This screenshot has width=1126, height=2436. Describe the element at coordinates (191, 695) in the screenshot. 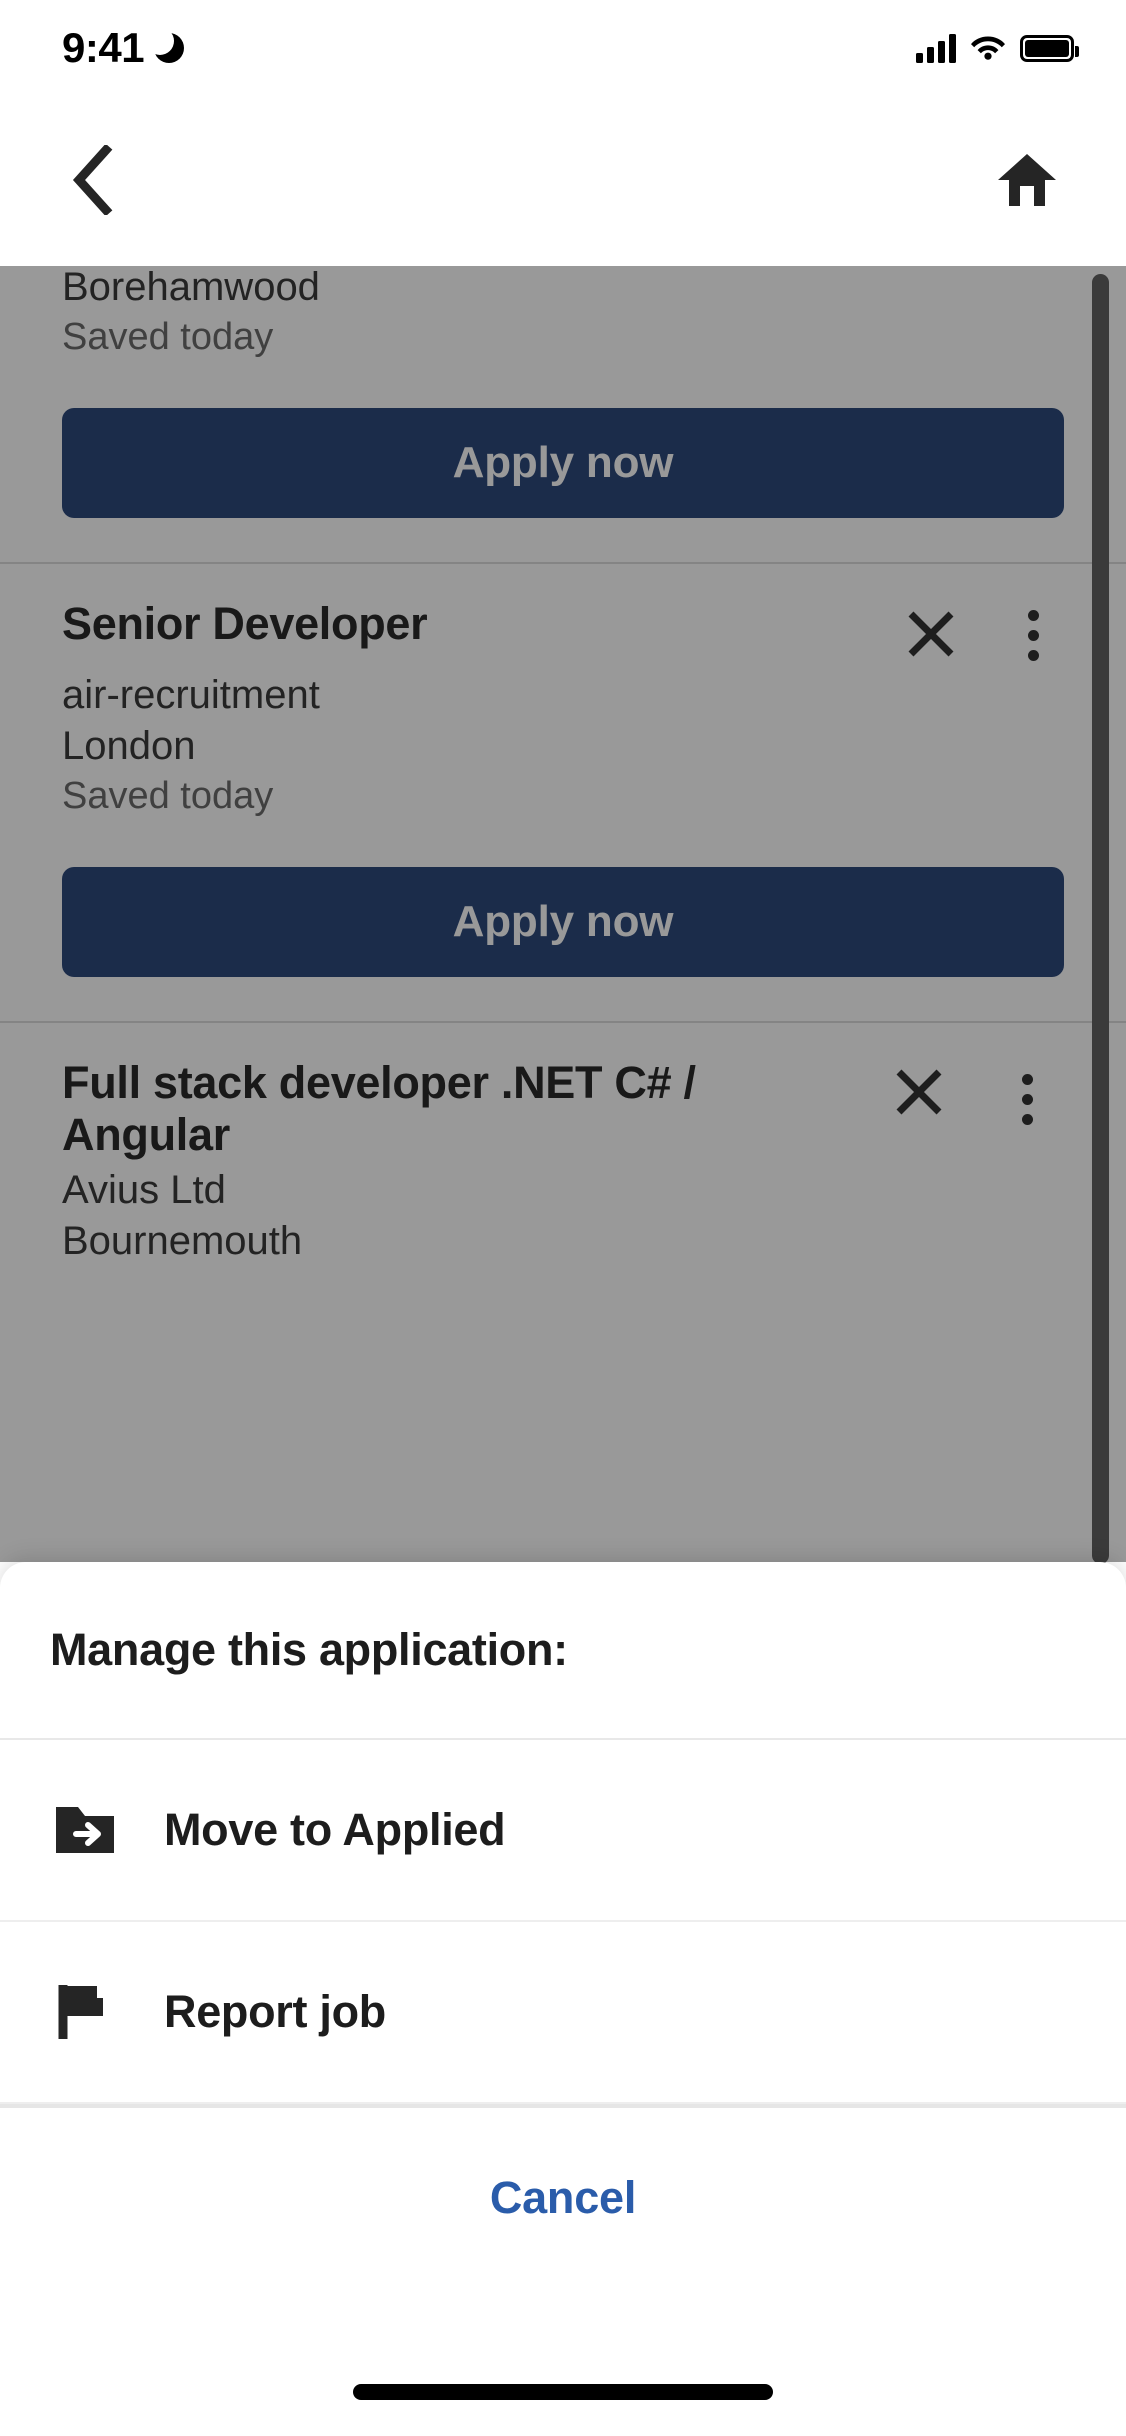

I see `job-company: air-recruitment` at that location.